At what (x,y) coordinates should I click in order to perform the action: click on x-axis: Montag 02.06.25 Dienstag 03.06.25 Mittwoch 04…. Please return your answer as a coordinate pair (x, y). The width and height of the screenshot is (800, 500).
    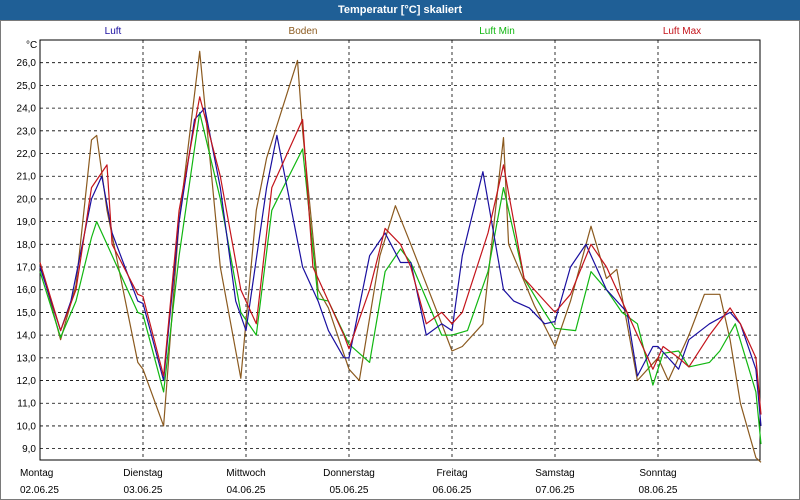
    Looking at the image, I should click on (349, 482).